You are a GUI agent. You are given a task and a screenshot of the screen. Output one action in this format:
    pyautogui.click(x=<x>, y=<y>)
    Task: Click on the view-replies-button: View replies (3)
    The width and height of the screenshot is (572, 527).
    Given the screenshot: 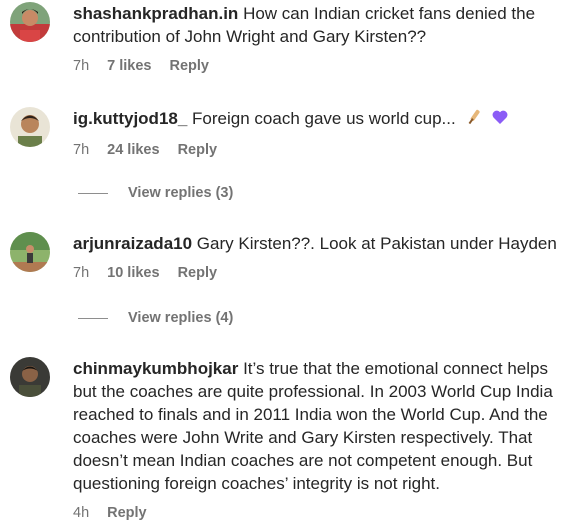 What is the action you would take?
    pyautogui.click(x=155, y=193)
    